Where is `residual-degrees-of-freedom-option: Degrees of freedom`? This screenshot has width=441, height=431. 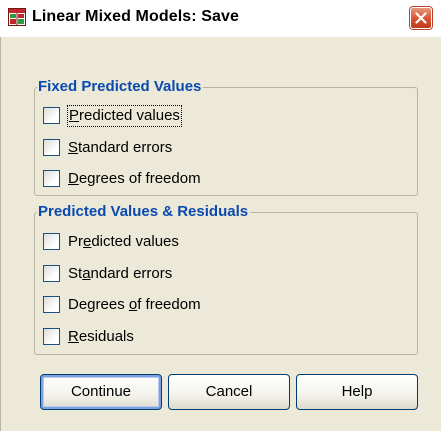 residual-degrees-of-freedom-option: Degrees of freedom is located at coordinates (138, 305).